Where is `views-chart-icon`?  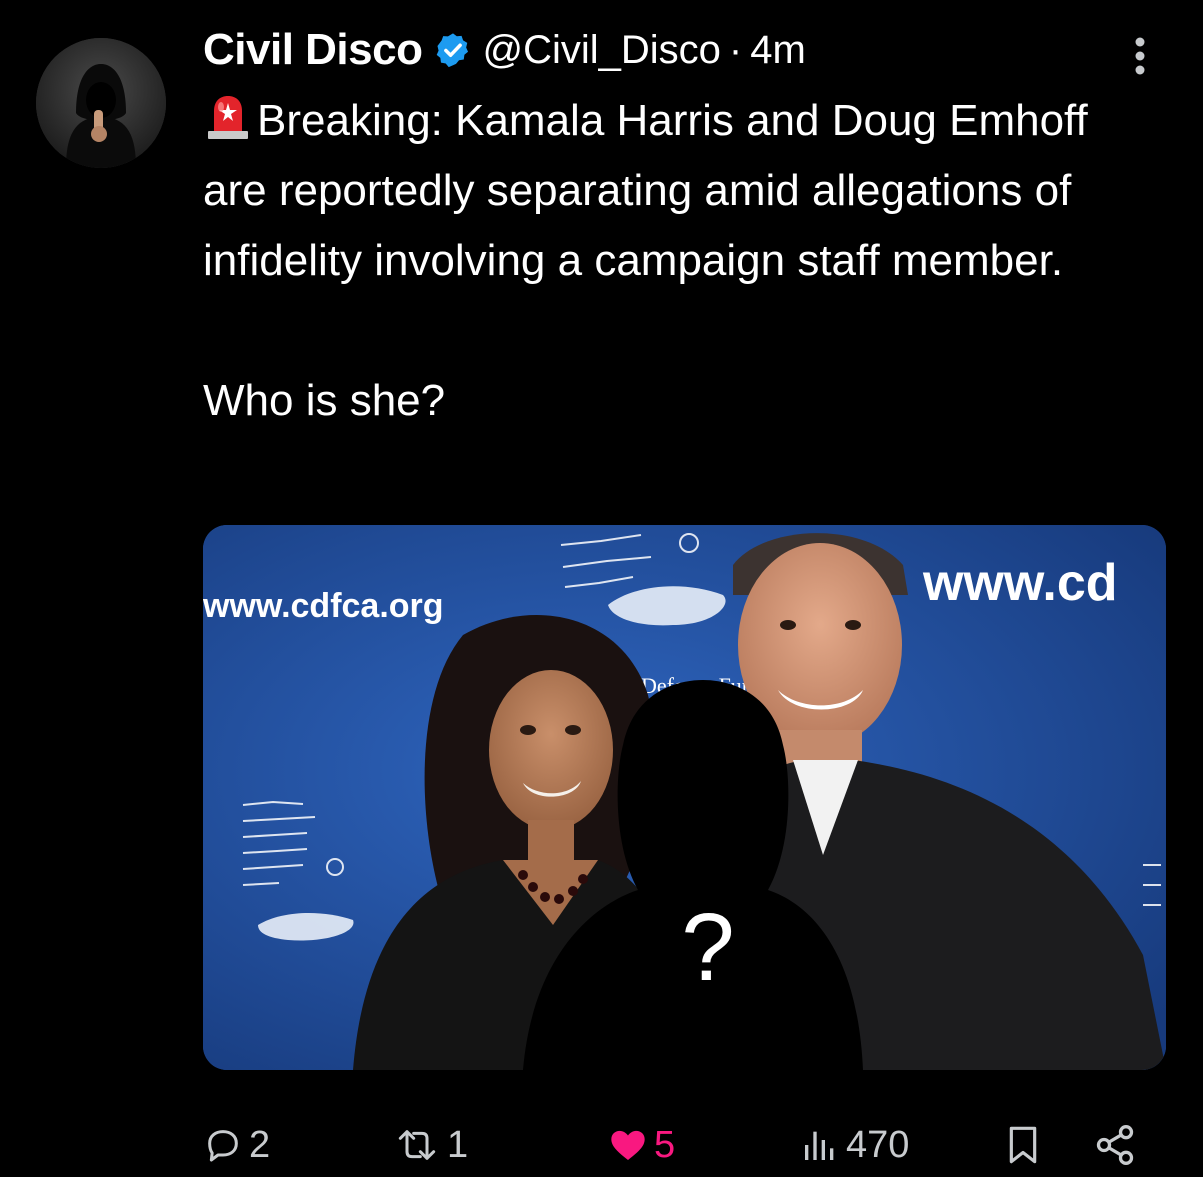 views-chart-icon is located at coordinates (819, 1145).